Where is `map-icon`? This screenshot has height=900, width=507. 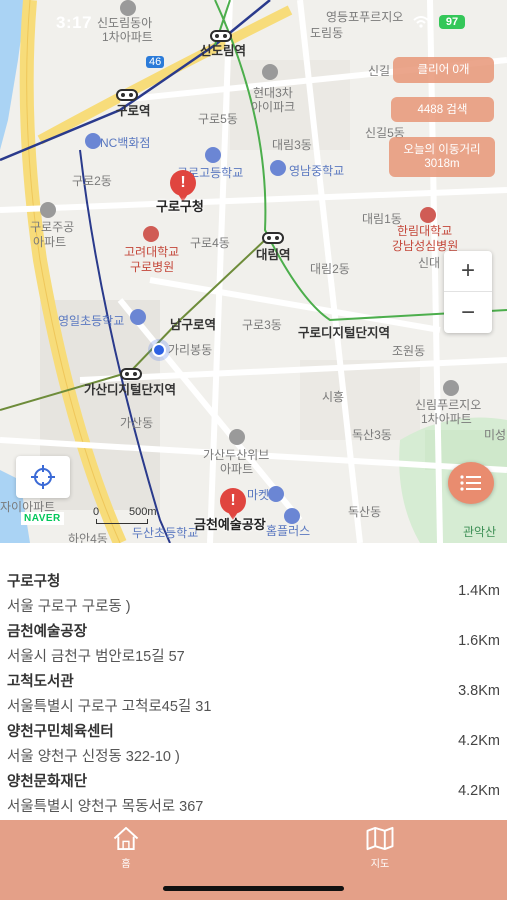
map-icon is located at coordinates (380, 838).